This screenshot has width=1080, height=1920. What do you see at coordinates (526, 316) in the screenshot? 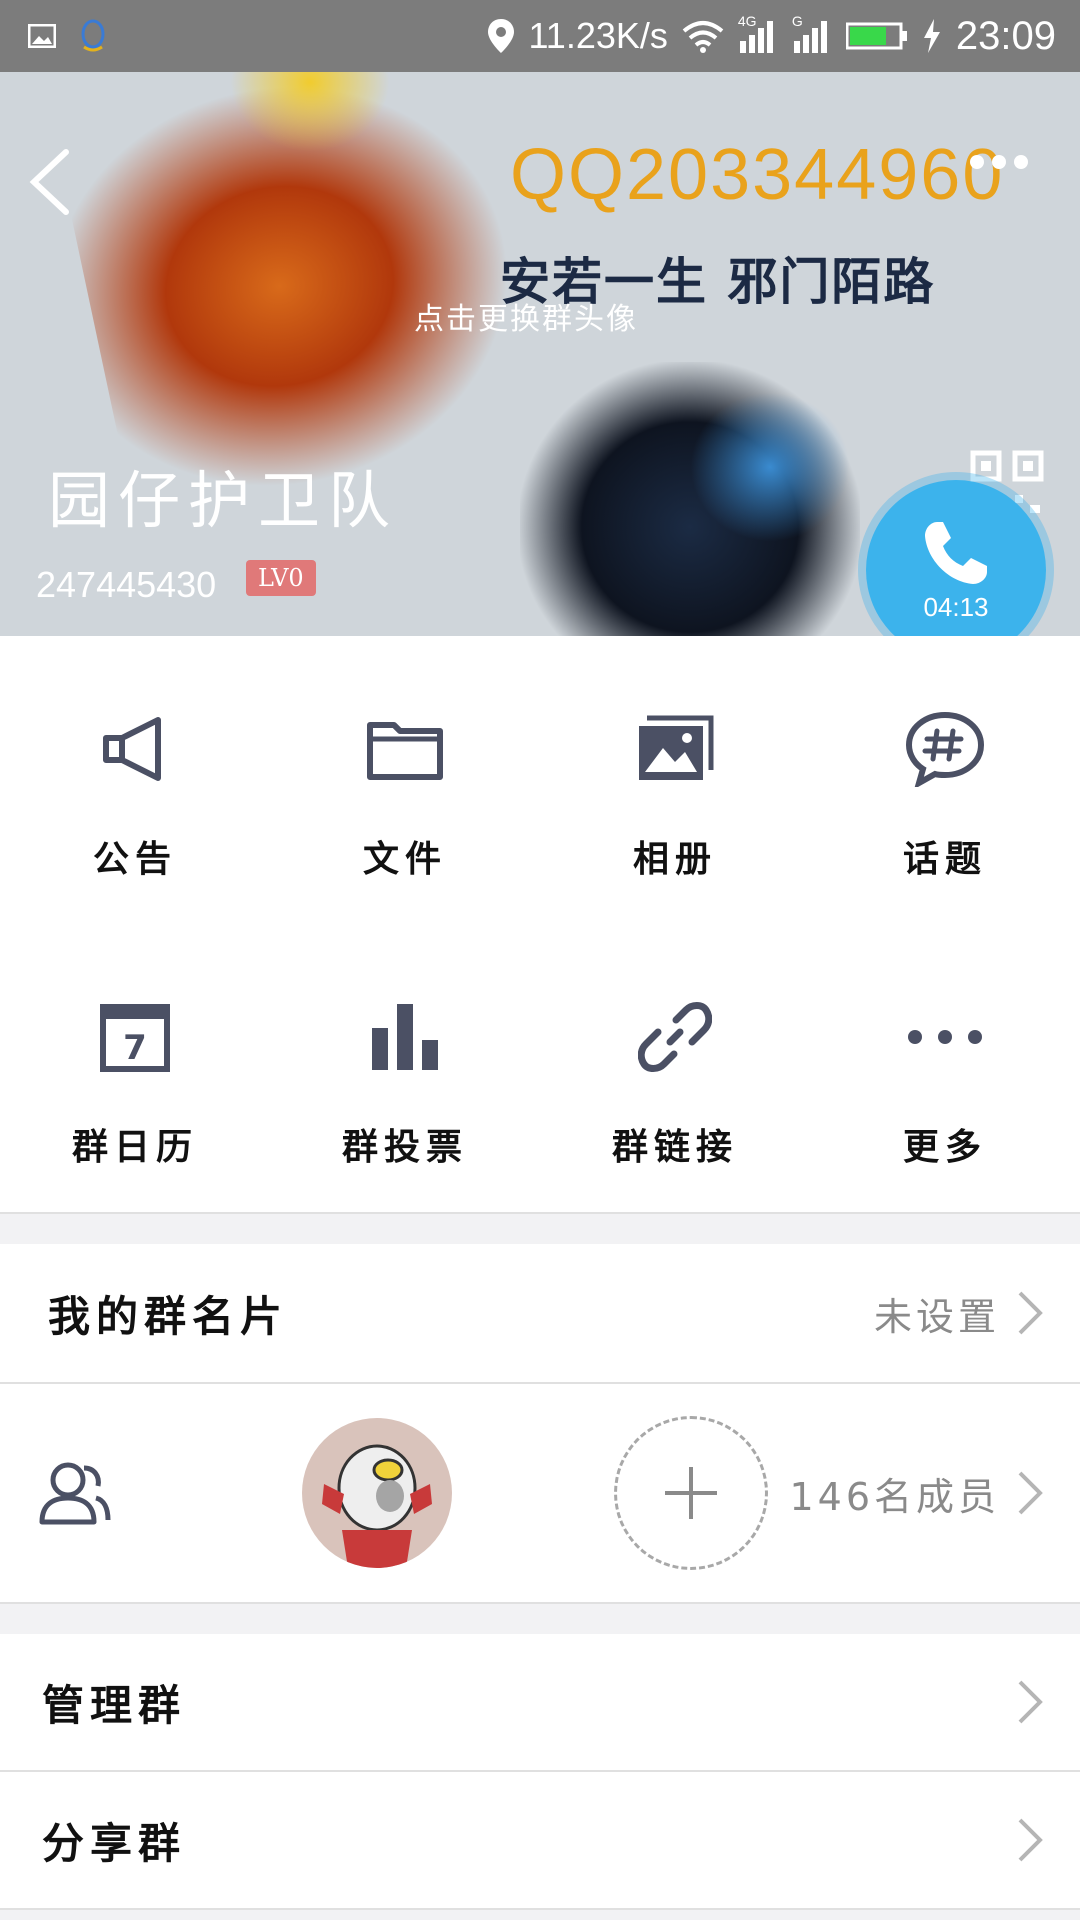
I see `change-avatar-hint: 点击更换群头像` at bounding box center [526, 316].